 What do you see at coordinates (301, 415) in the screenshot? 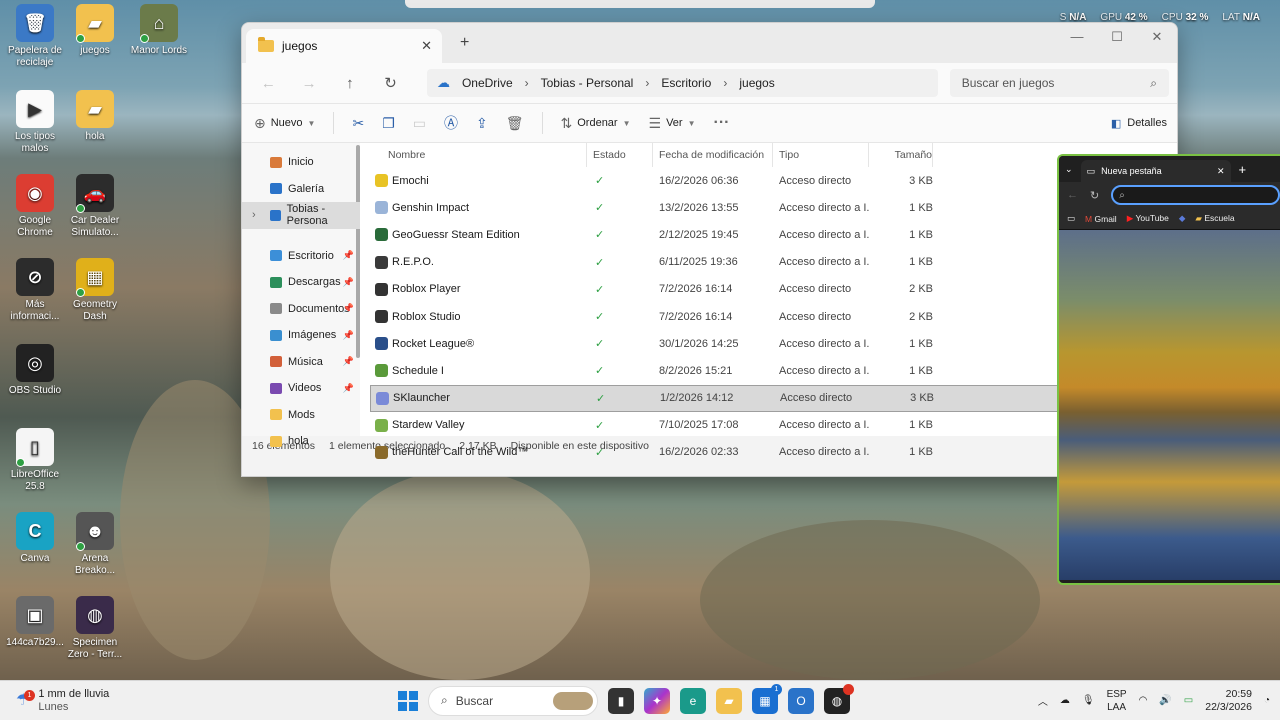
I see `sidebar-item: Mods` at bounding box center [301, 415].